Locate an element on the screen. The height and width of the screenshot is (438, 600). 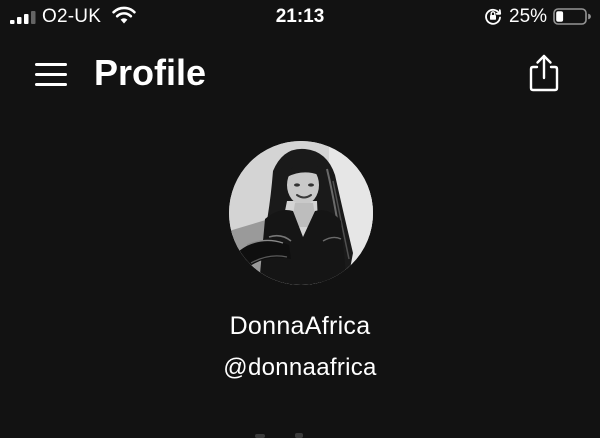
battery-icon is located at coordinates (572, 16).